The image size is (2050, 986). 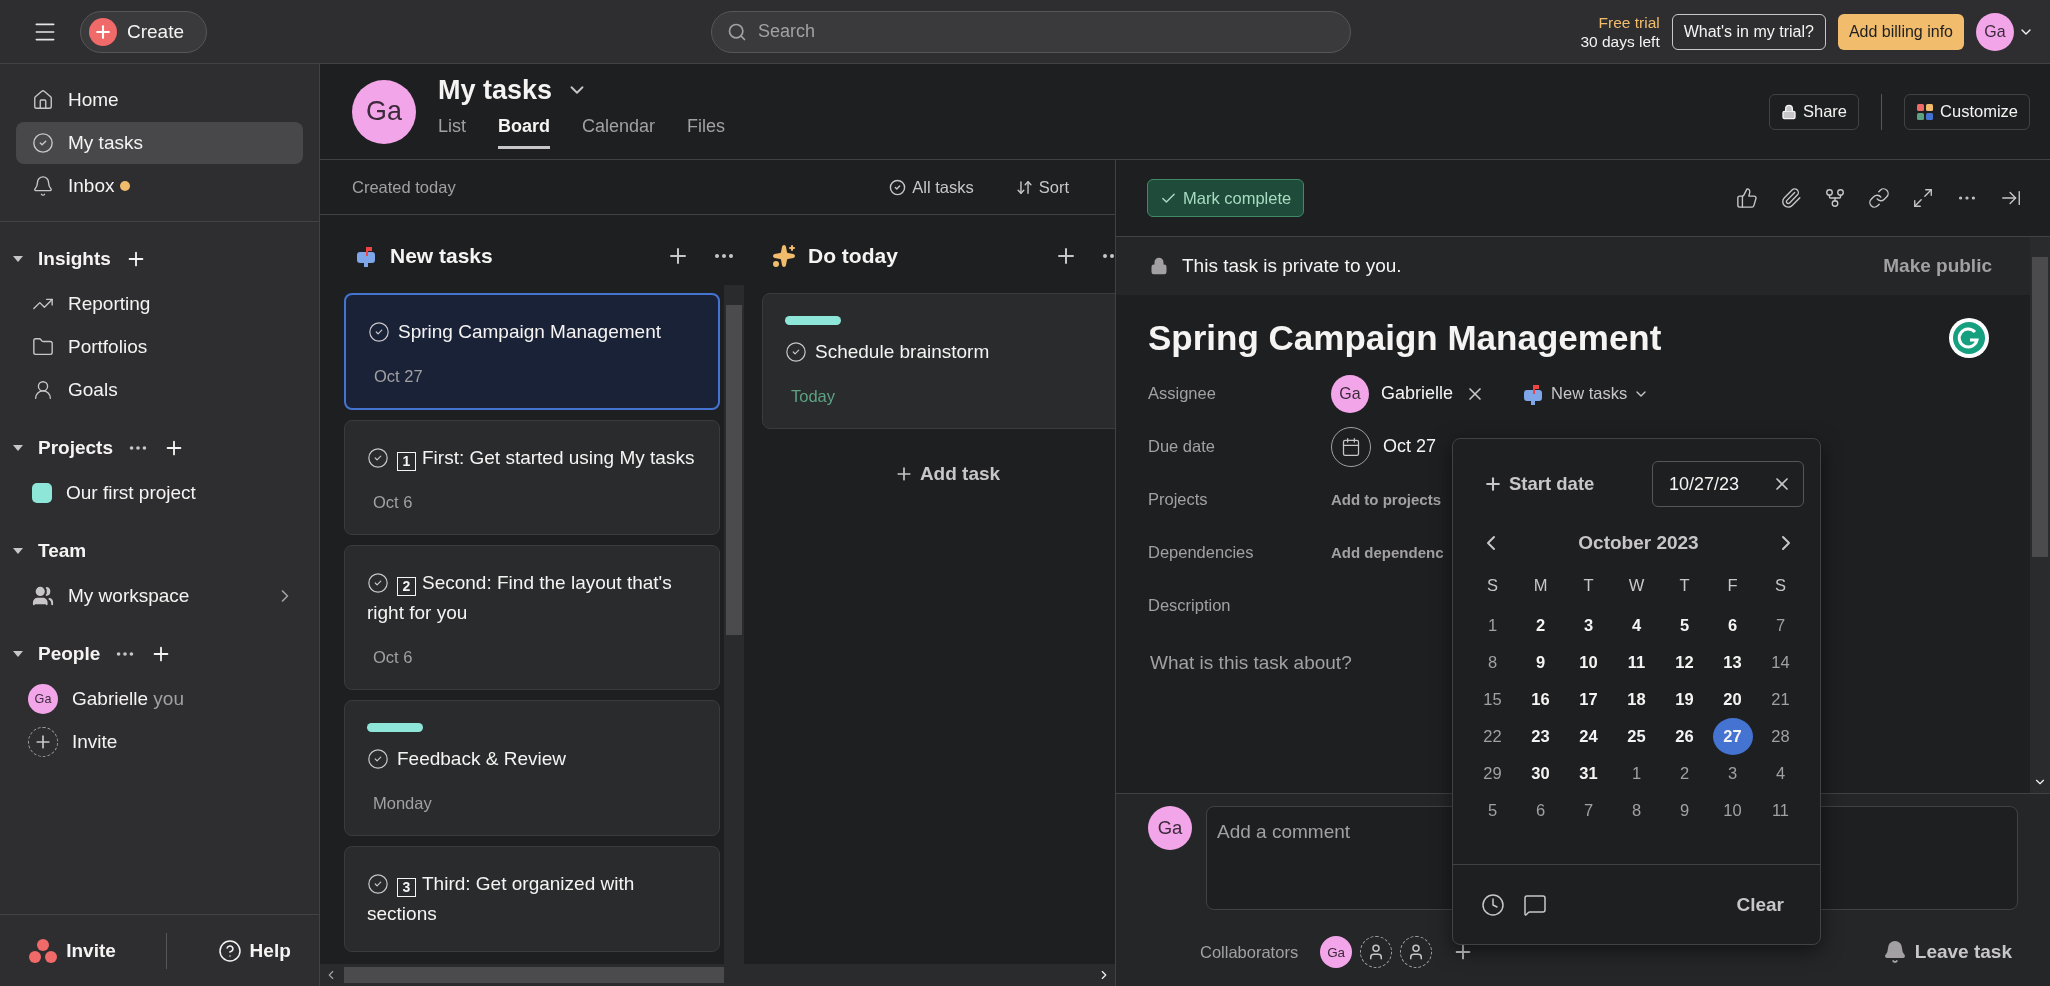 What do you see at coordinates (532, 458) in the screenshot?
I see `task-title: 1 First: Get started using My tasks` at bounding box center [532, 458].